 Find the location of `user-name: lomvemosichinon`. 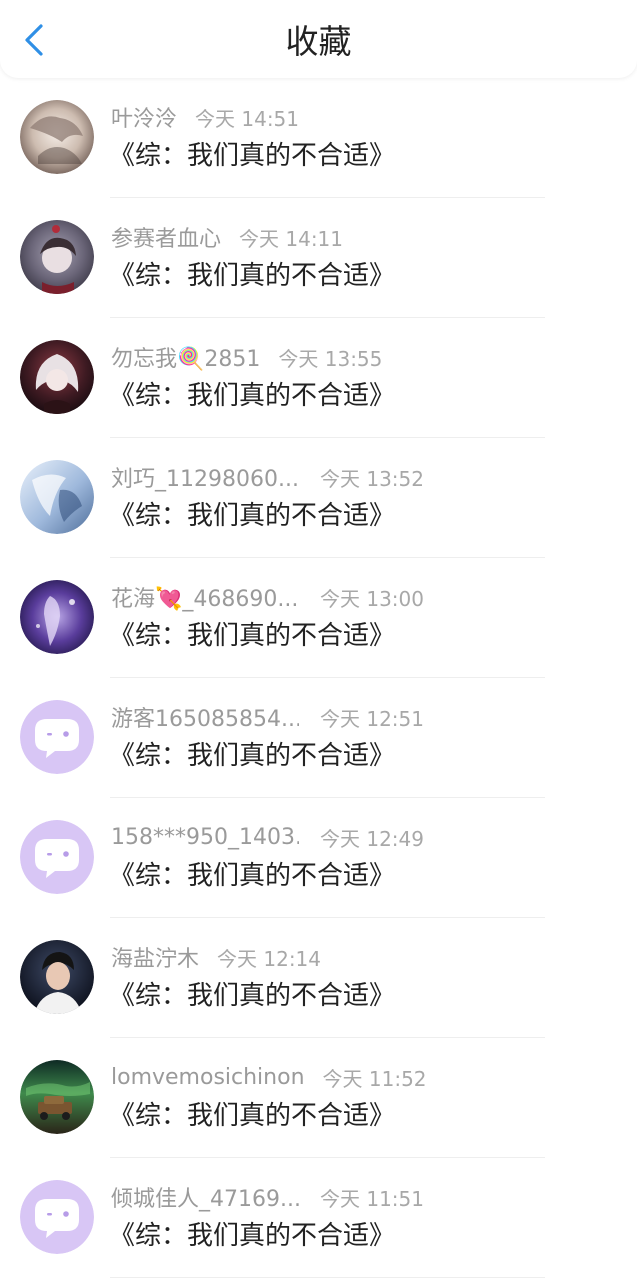

user-name: lomvemosichinon is located at coordinates (208, 1077).